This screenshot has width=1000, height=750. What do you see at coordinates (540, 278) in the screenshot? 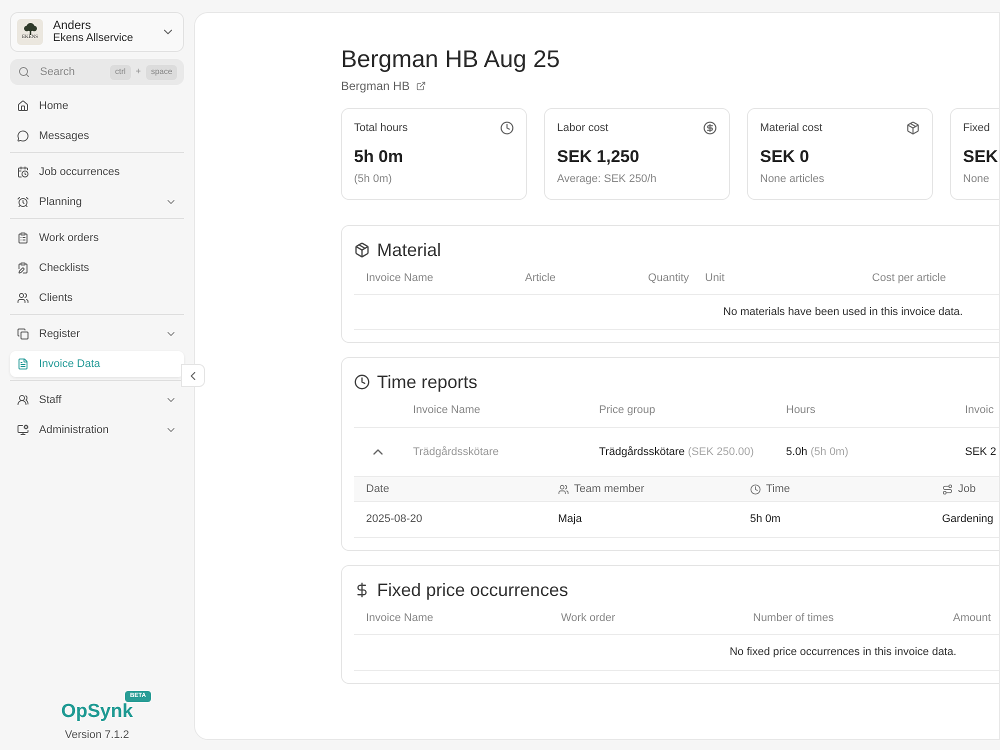
I see `column-header: Article` at bounding box center [540, 278].